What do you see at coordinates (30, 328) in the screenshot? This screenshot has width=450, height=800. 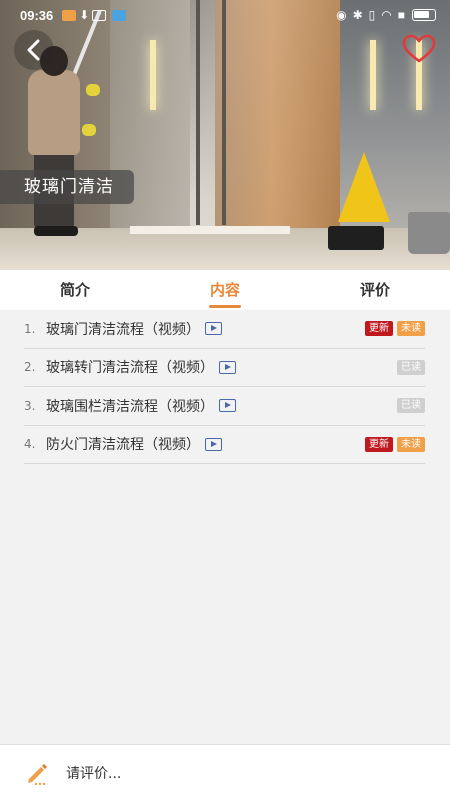 I see `item-index: 1.` at bounding box center [30, 328].